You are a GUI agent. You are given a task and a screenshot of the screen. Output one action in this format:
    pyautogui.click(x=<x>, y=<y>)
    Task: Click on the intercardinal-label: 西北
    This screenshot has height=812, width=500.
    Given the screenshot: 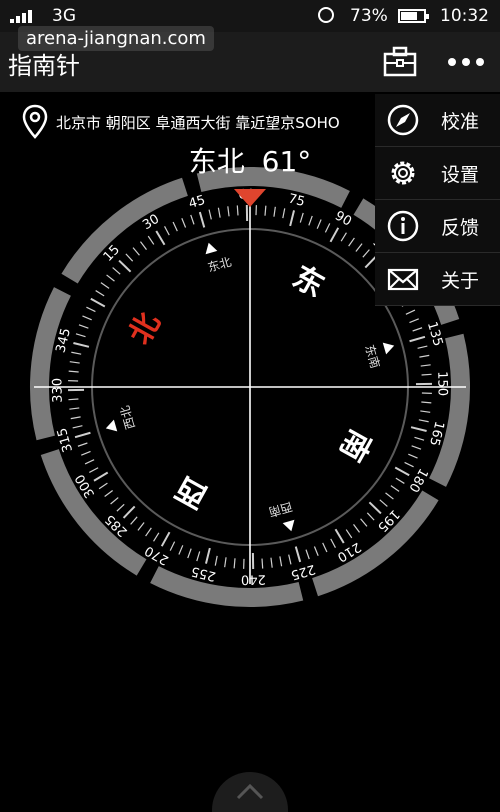 What is the action you would take?
    pyautogui.click(x=128, y=417)
    